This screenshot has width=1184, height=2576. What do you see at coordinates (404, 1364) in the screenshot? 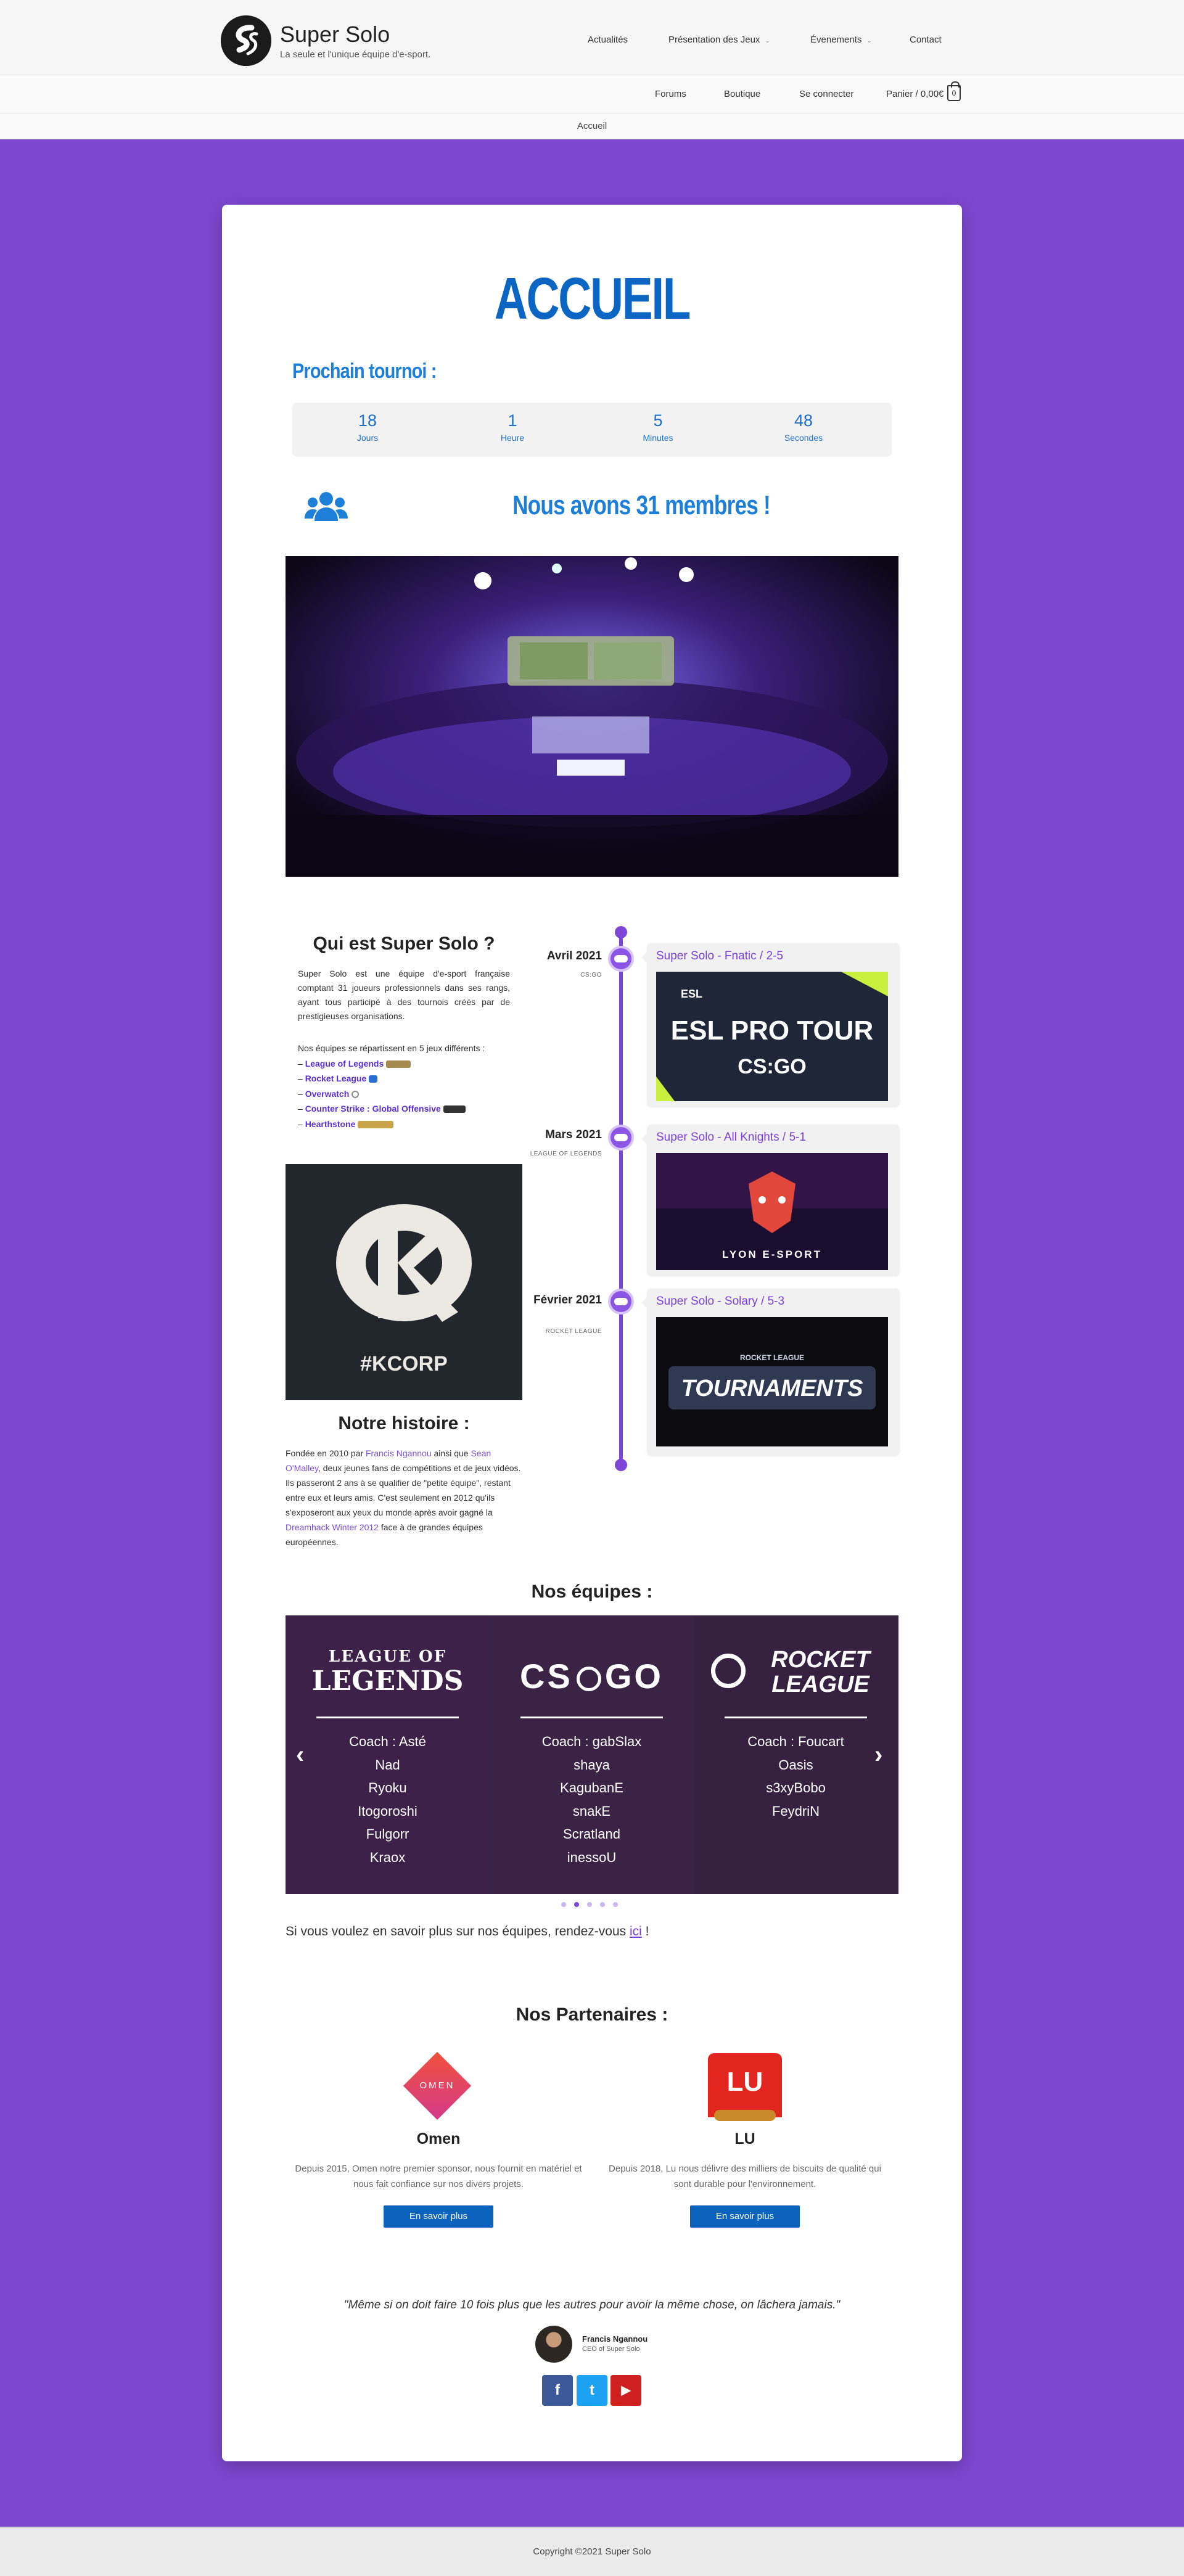
I see `kcorp-label: #KCORP` at bounding box center [404, 1364].